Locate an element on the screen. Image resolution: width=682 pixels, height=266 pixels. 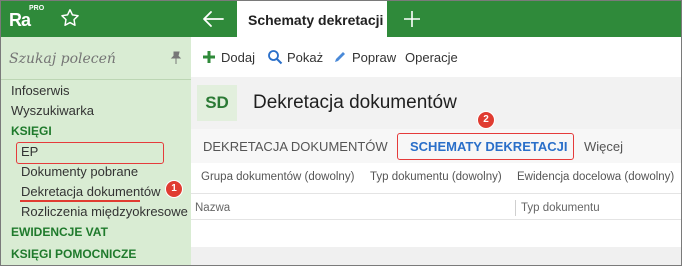
sidebar-section-ksiegi-pomocnicze: KSIĘGI POMOCNICZE is located at coordinates (73, 254).